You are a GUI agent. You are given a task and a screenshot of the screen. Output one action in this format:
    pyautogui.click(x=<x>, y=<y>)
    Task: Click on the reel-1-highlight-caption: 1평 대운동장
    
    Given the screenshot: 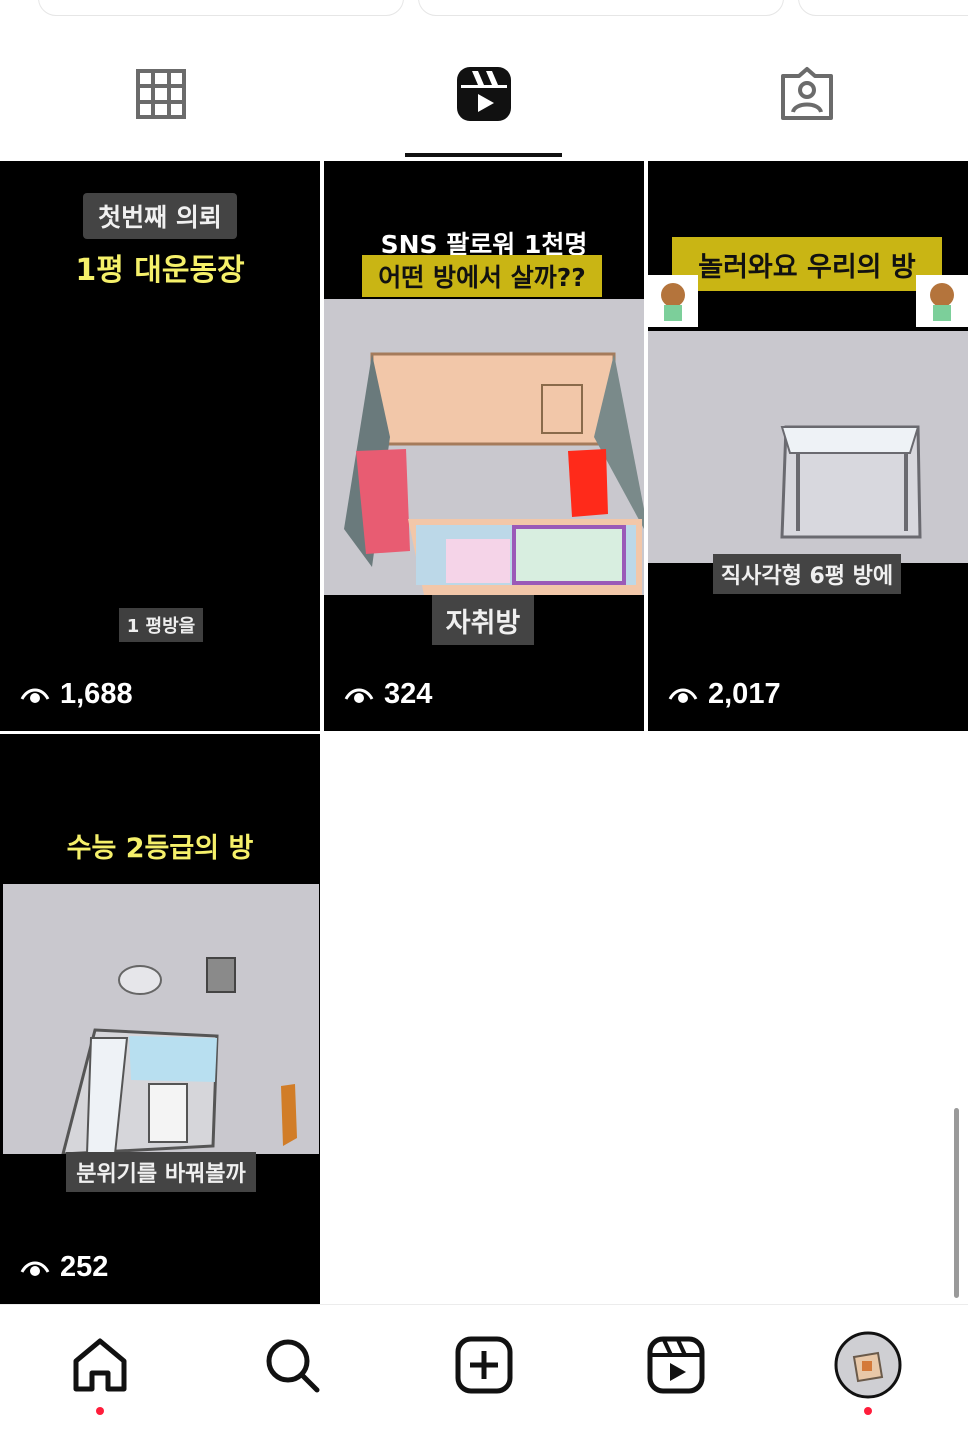 What is the action you would take?
    pyautogui.click(x=160, y=270)
    